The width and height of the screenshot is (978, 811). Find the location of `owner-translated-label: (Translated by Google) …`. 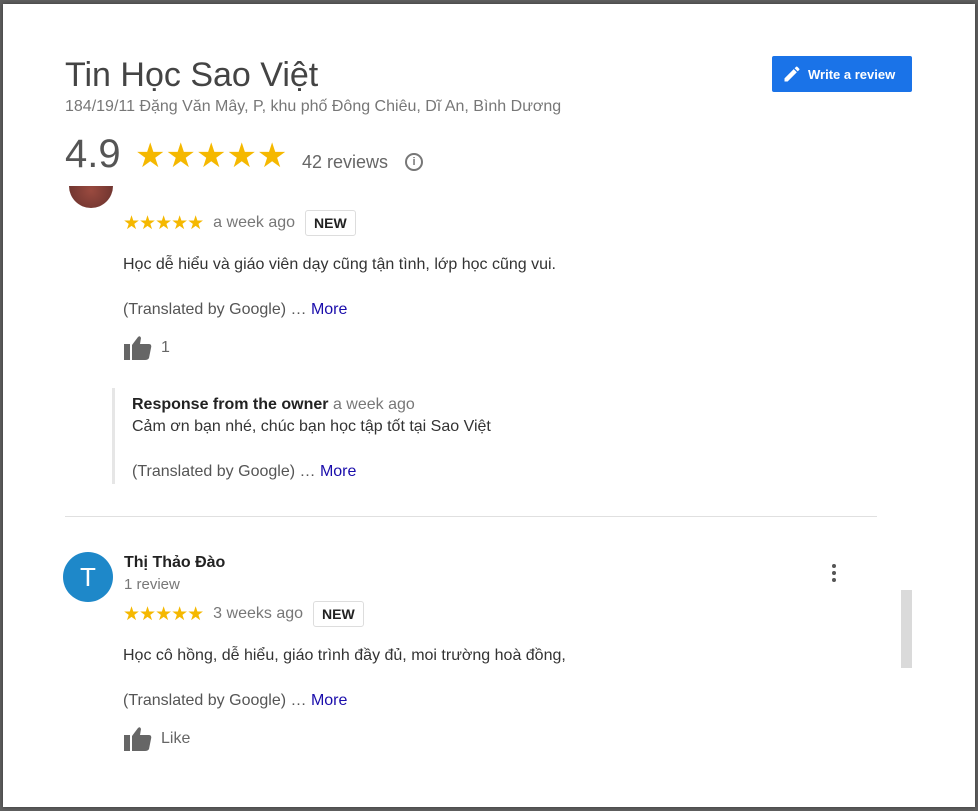

owner-translated-label: (Translated by Google) … is located at coordinates (224, 471).